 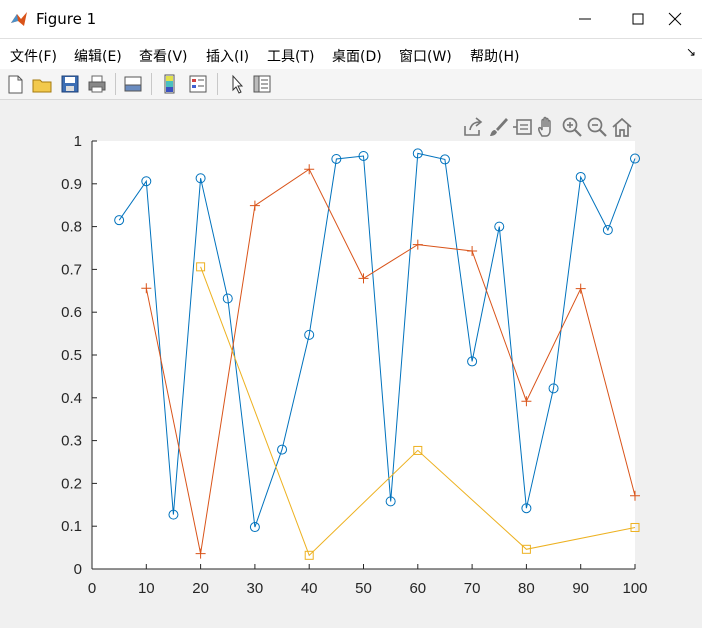 What do you see at coordinates (78, 569) in the screenshot?
I see `y-tick-label: 0` at bounding box center [78, 569].